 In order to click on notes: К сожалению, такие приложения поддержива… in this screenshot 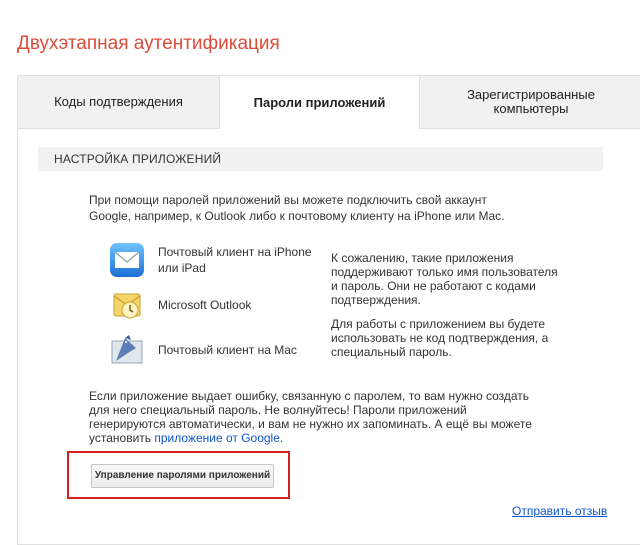, I will do `click(446, 310)`.